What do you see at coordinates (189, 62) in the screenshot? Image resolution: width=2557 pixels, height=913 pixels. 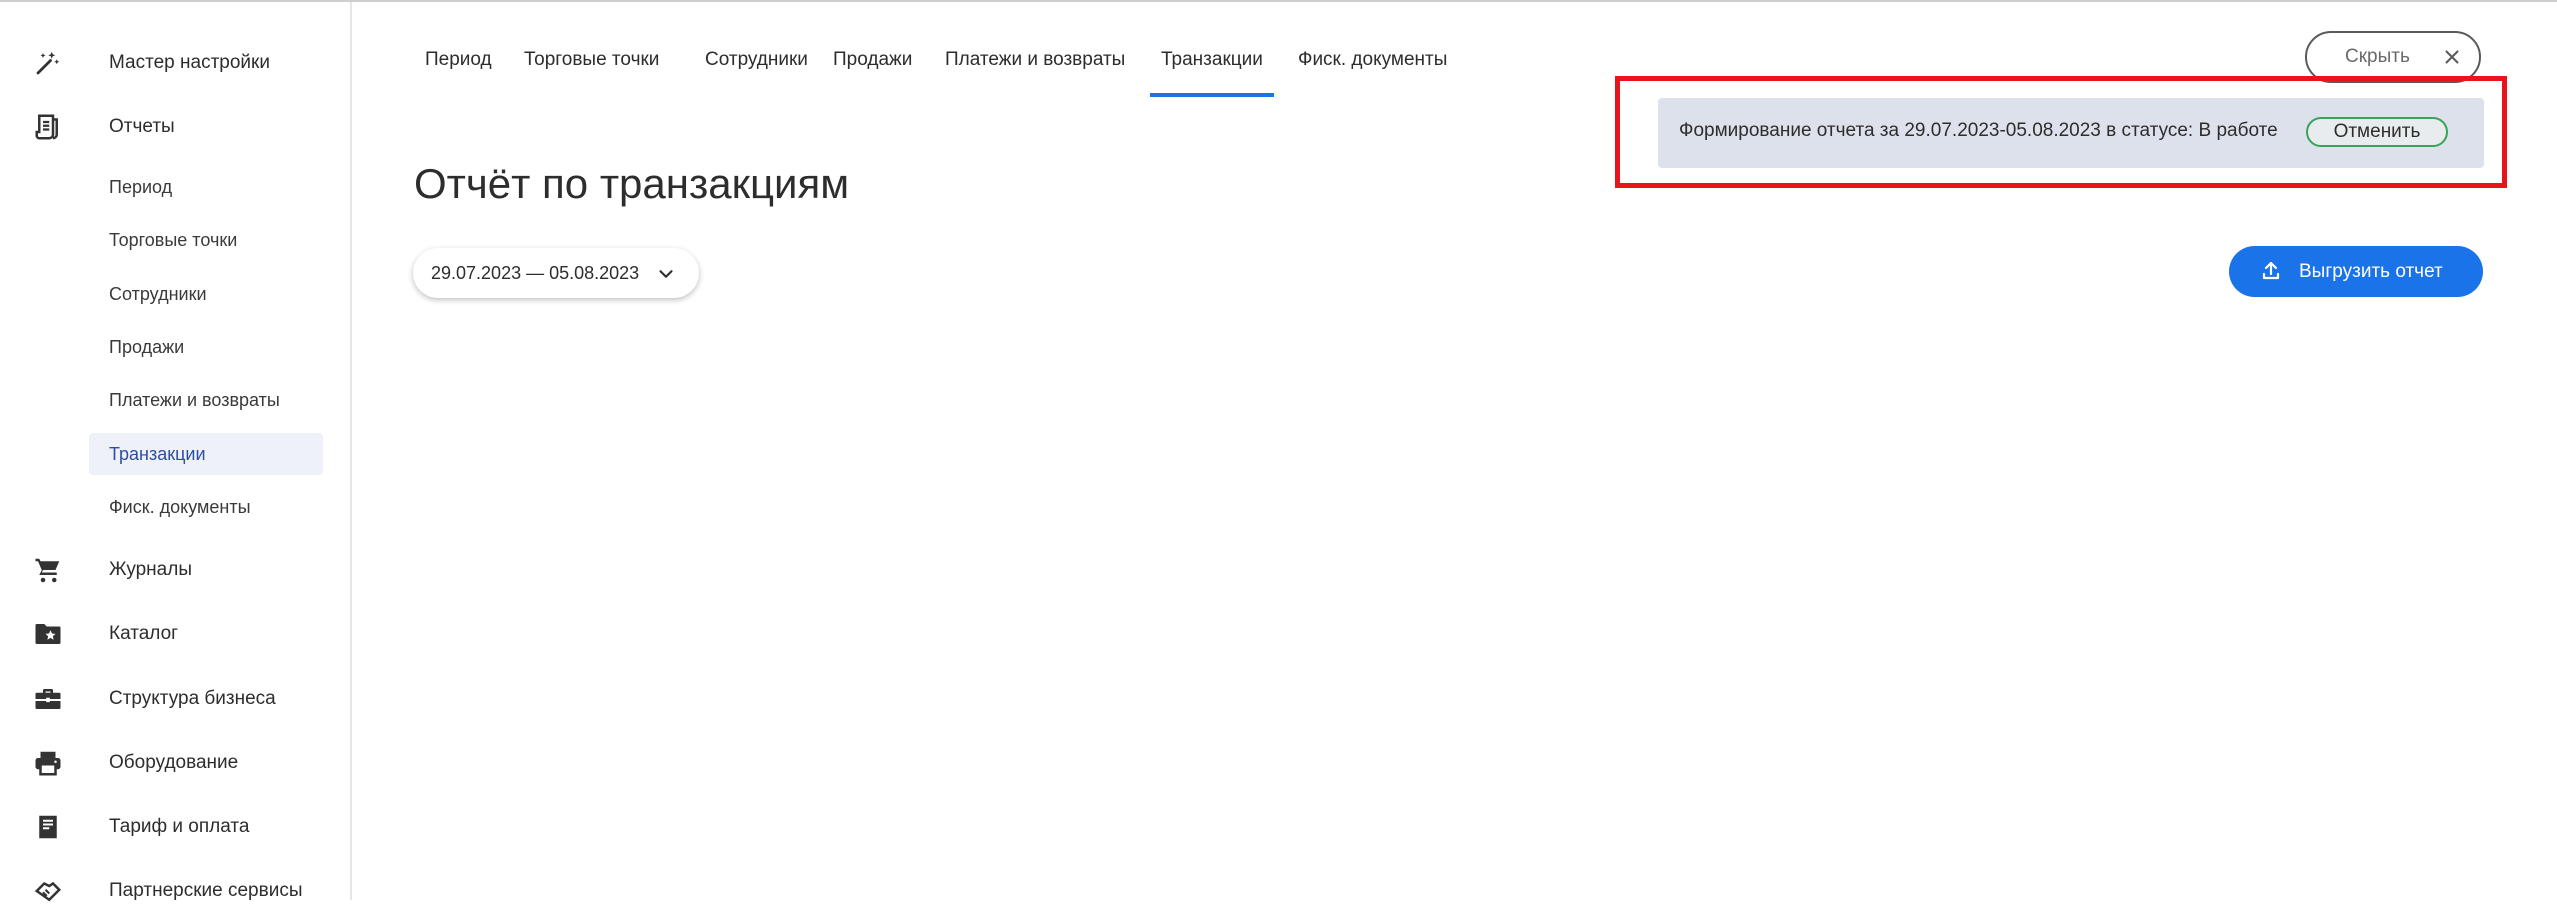 I see `sidebar-item-label: Мастер настройки` at bounding box center [189, 62].